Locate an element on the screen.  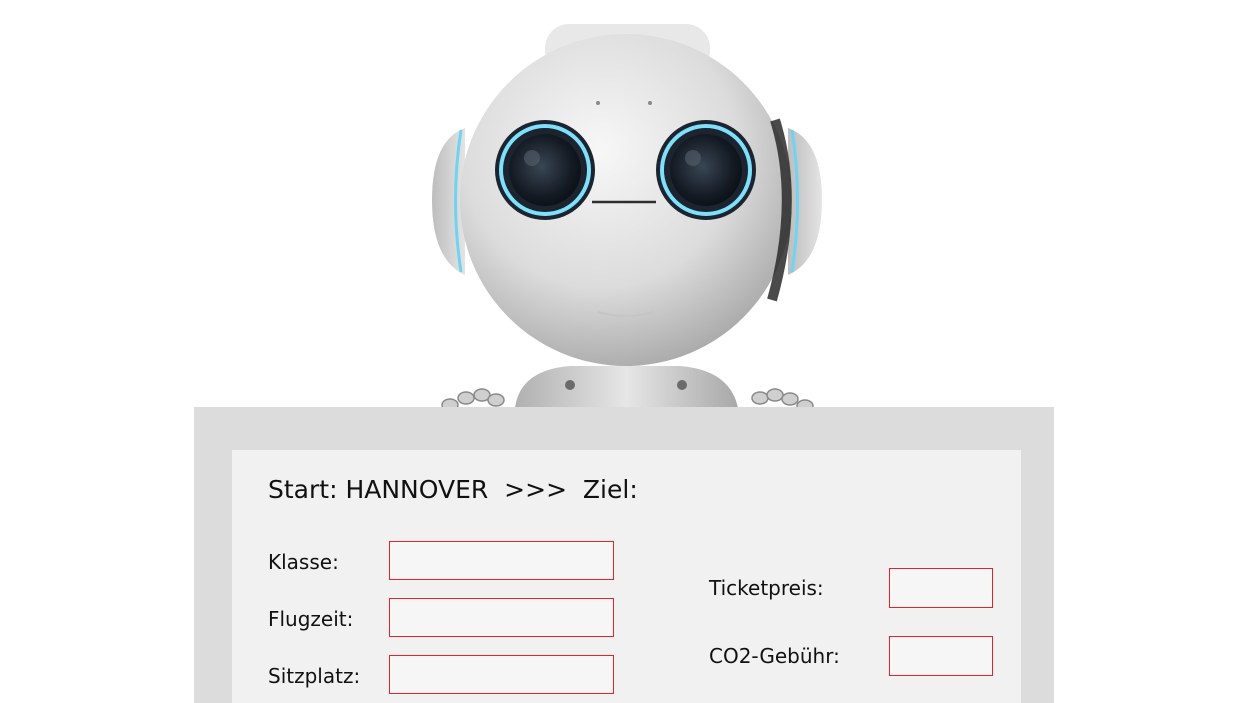
flight-time-input is located at coordinates (501, 617).